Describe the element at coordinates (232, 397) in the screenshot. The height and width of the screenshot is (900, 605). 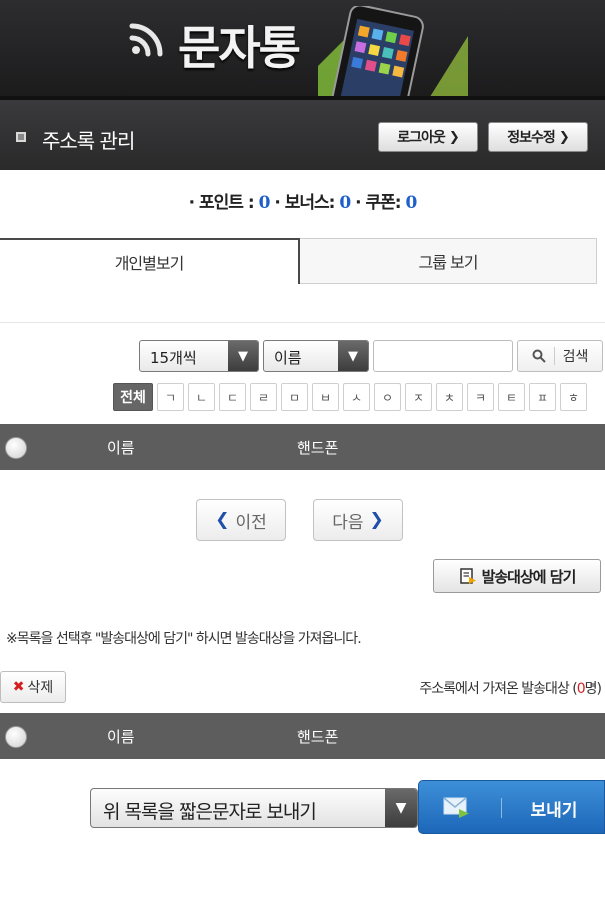
I see `initial-digeut: ㄷ` at that location.